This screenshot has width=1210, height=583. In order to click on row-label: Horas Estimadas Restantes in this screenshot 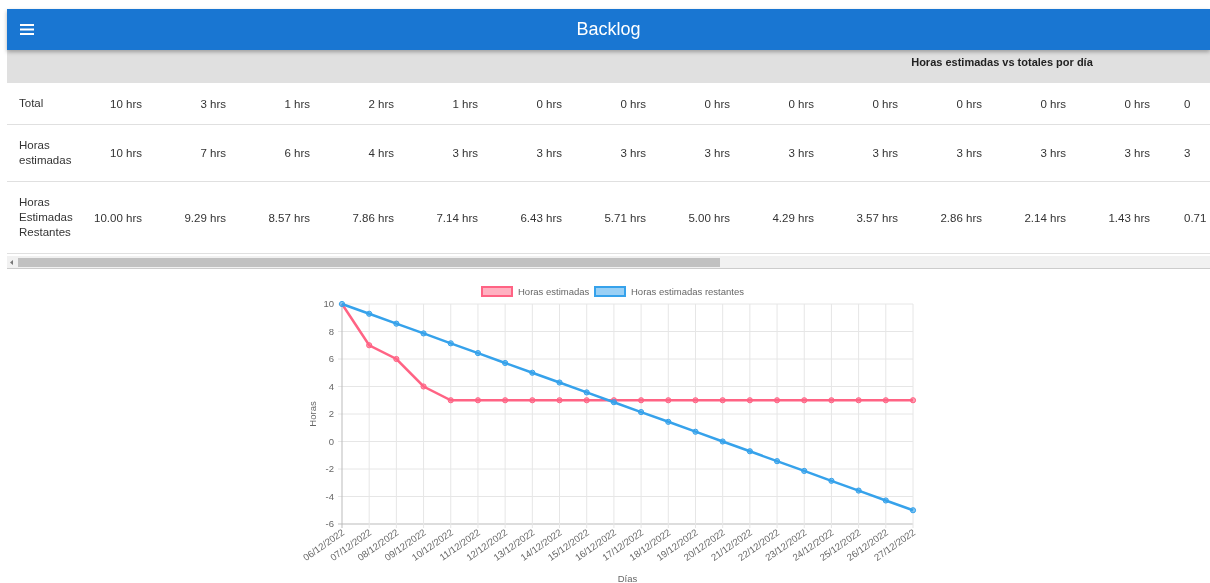, I will do `click(46, 217)`.